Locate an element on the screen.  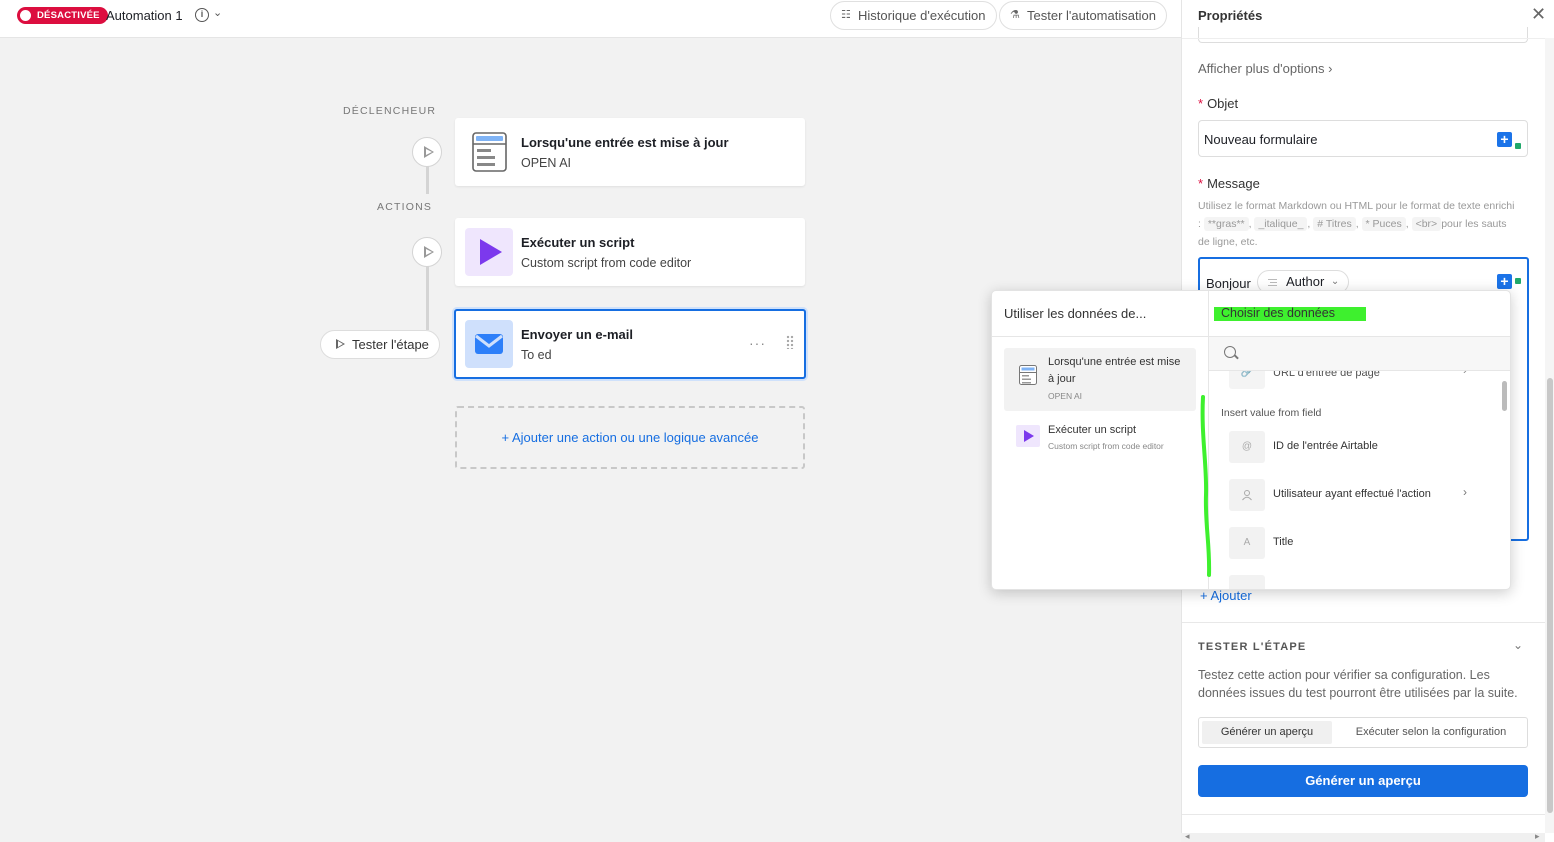
scroll-right-icon: ▸ is located at coordinates (1537, 836).